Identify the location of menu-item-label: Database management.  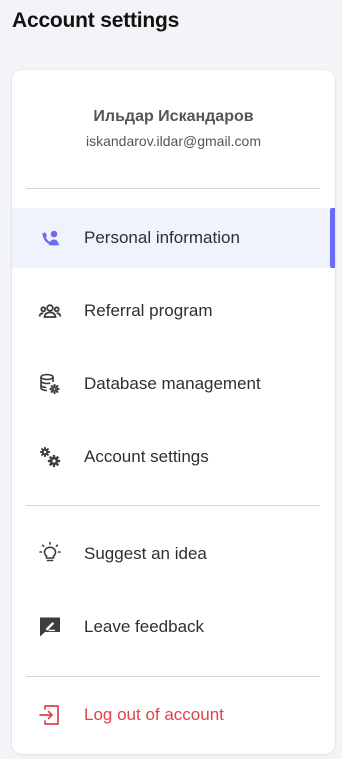
(172, 383).